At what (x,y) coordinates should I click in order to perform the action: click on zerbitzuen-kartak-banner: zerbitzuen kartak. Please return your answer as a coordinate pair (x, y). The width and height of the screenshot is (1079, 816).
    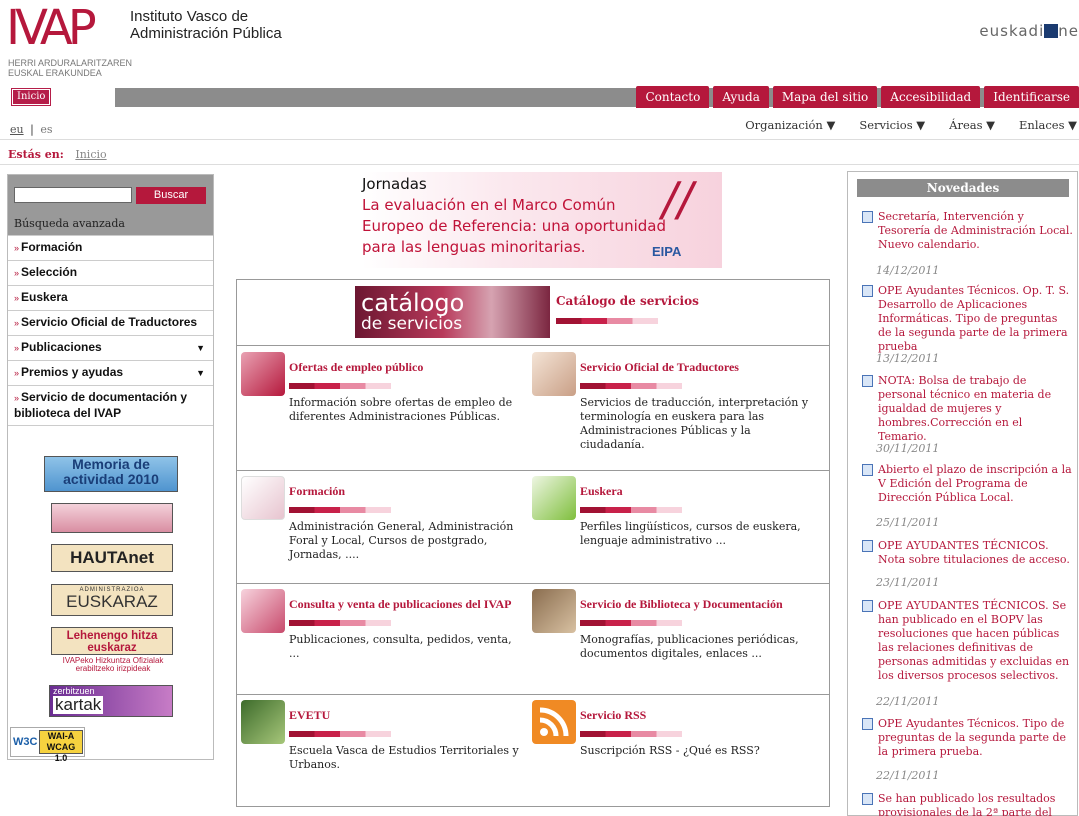
    Looking at the image, I should click on (111, 701).